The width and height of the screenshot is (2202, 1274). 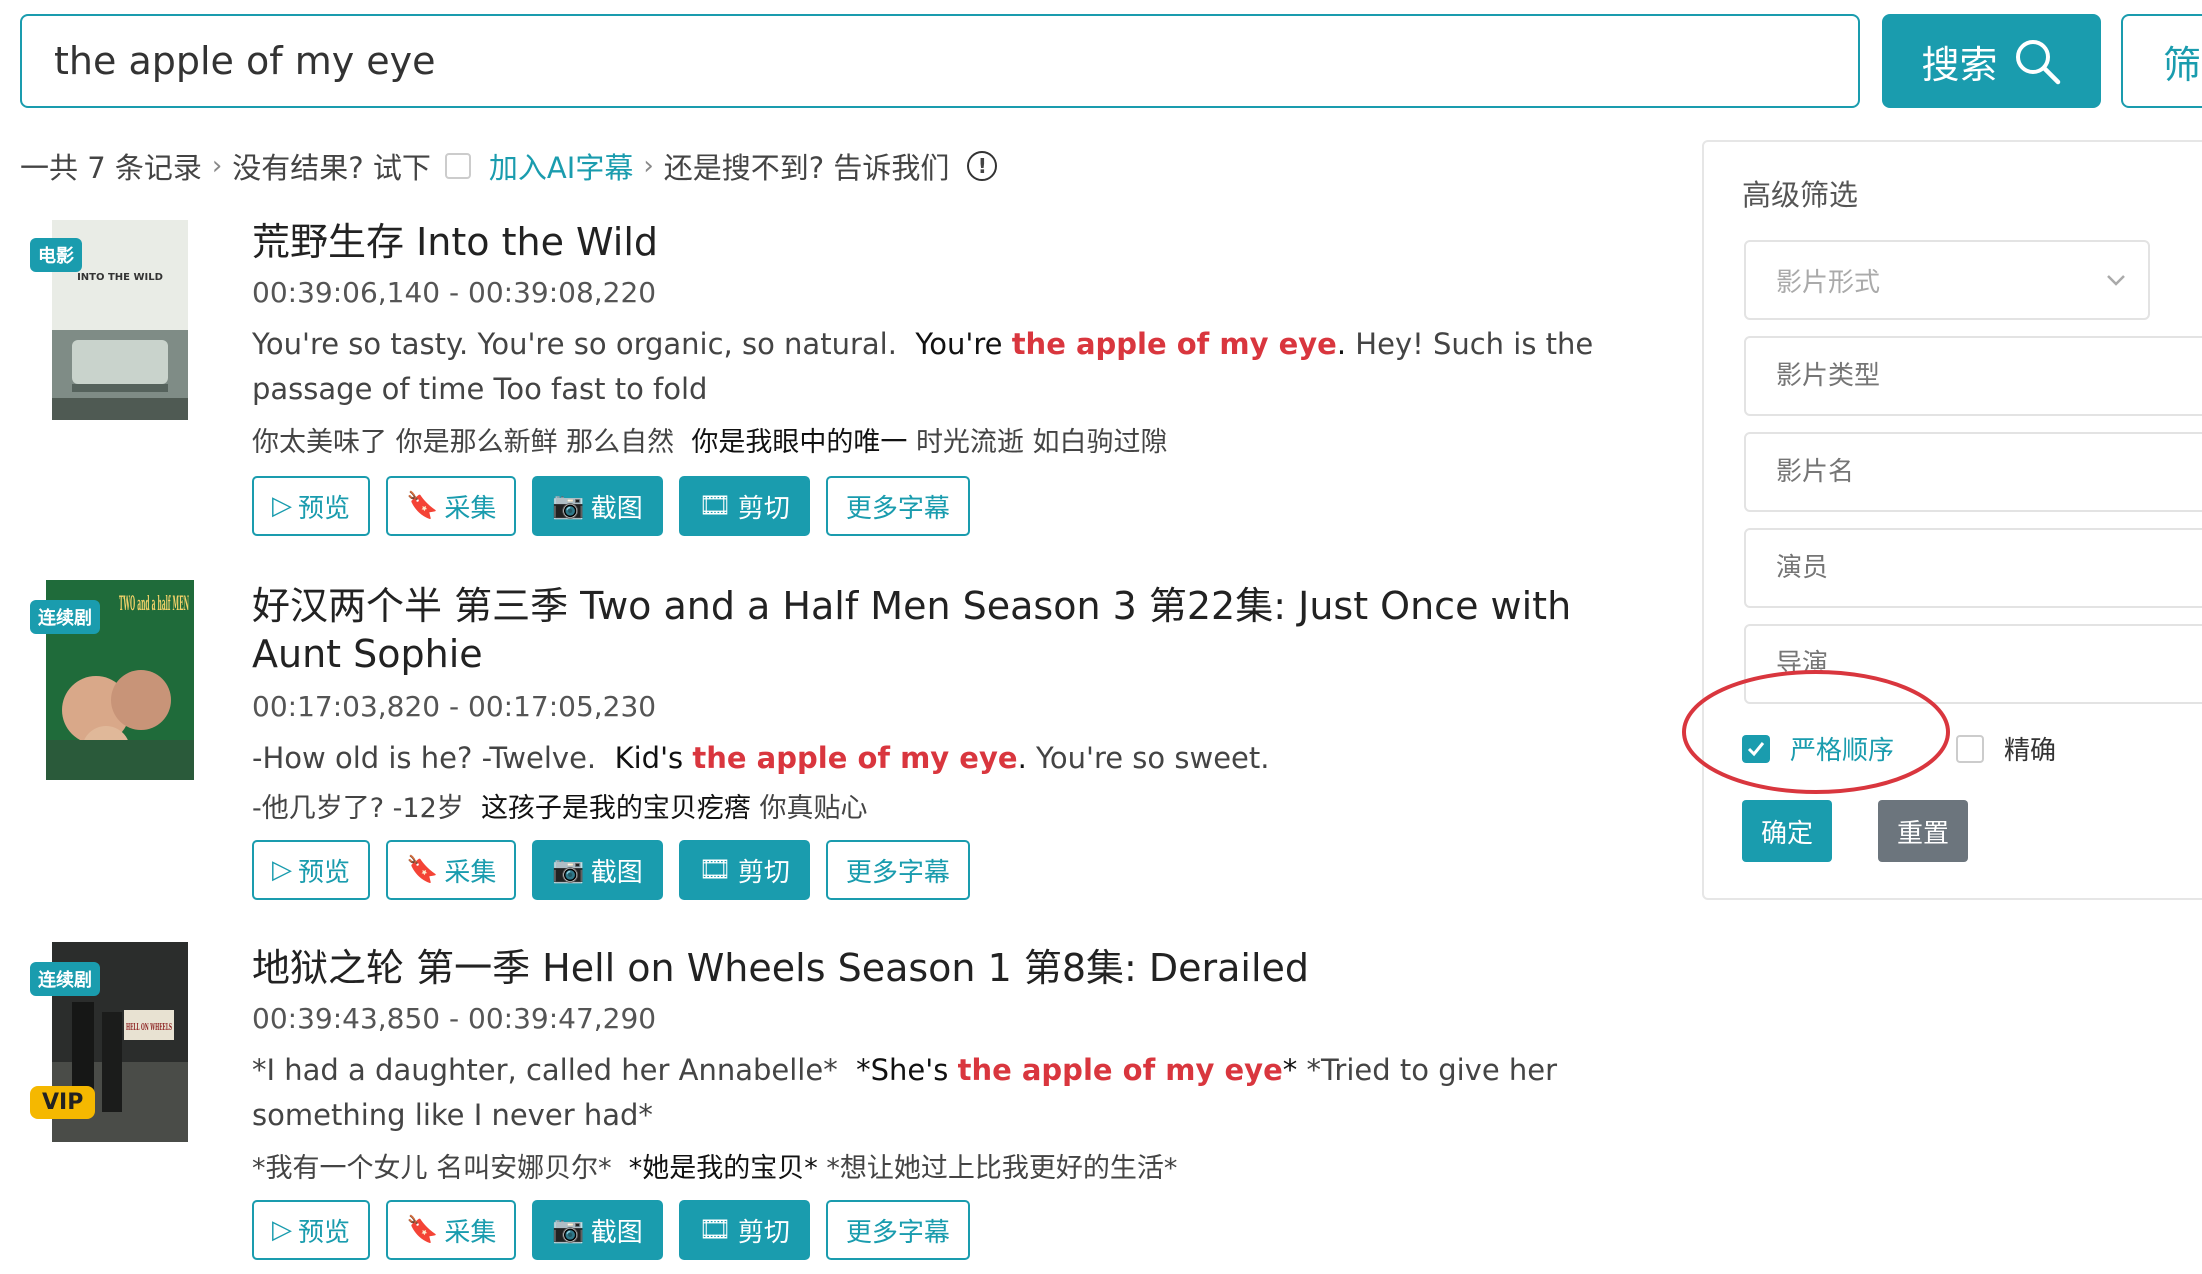 What do you see at coordinates (2182, 64) in the screenshot?
I see `filter-button-label: 筛` at bounding box center [2182, 64].